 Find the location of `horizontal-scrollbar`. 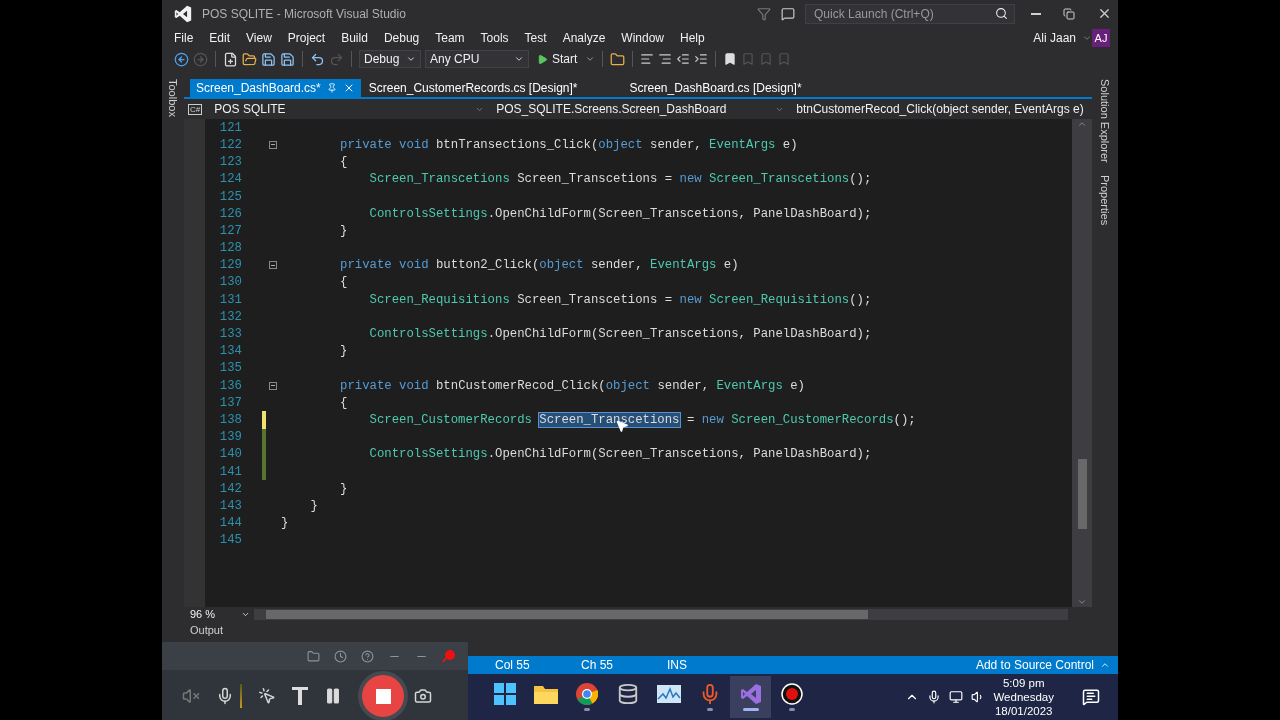

horizontal-scrollbar is located at coordinates (661, 614).